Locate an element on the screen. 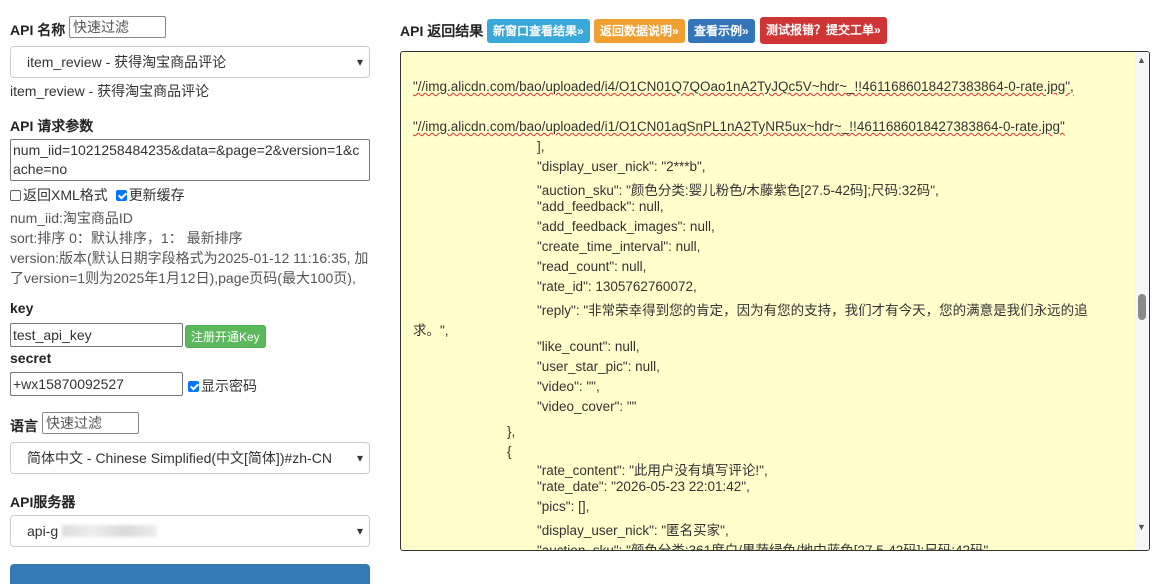 The image size is (1157, 584). result-line: "rate_date": "2026-05-23 22:01:42", is located at coordinates (643, 486).